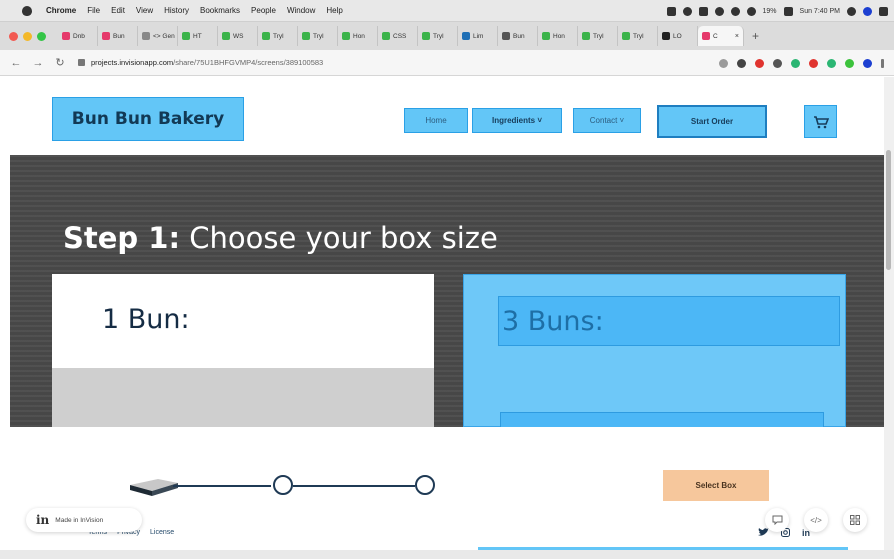 The image size is (894, 559). I want to click on code-icon: </>, so click(816, 520).